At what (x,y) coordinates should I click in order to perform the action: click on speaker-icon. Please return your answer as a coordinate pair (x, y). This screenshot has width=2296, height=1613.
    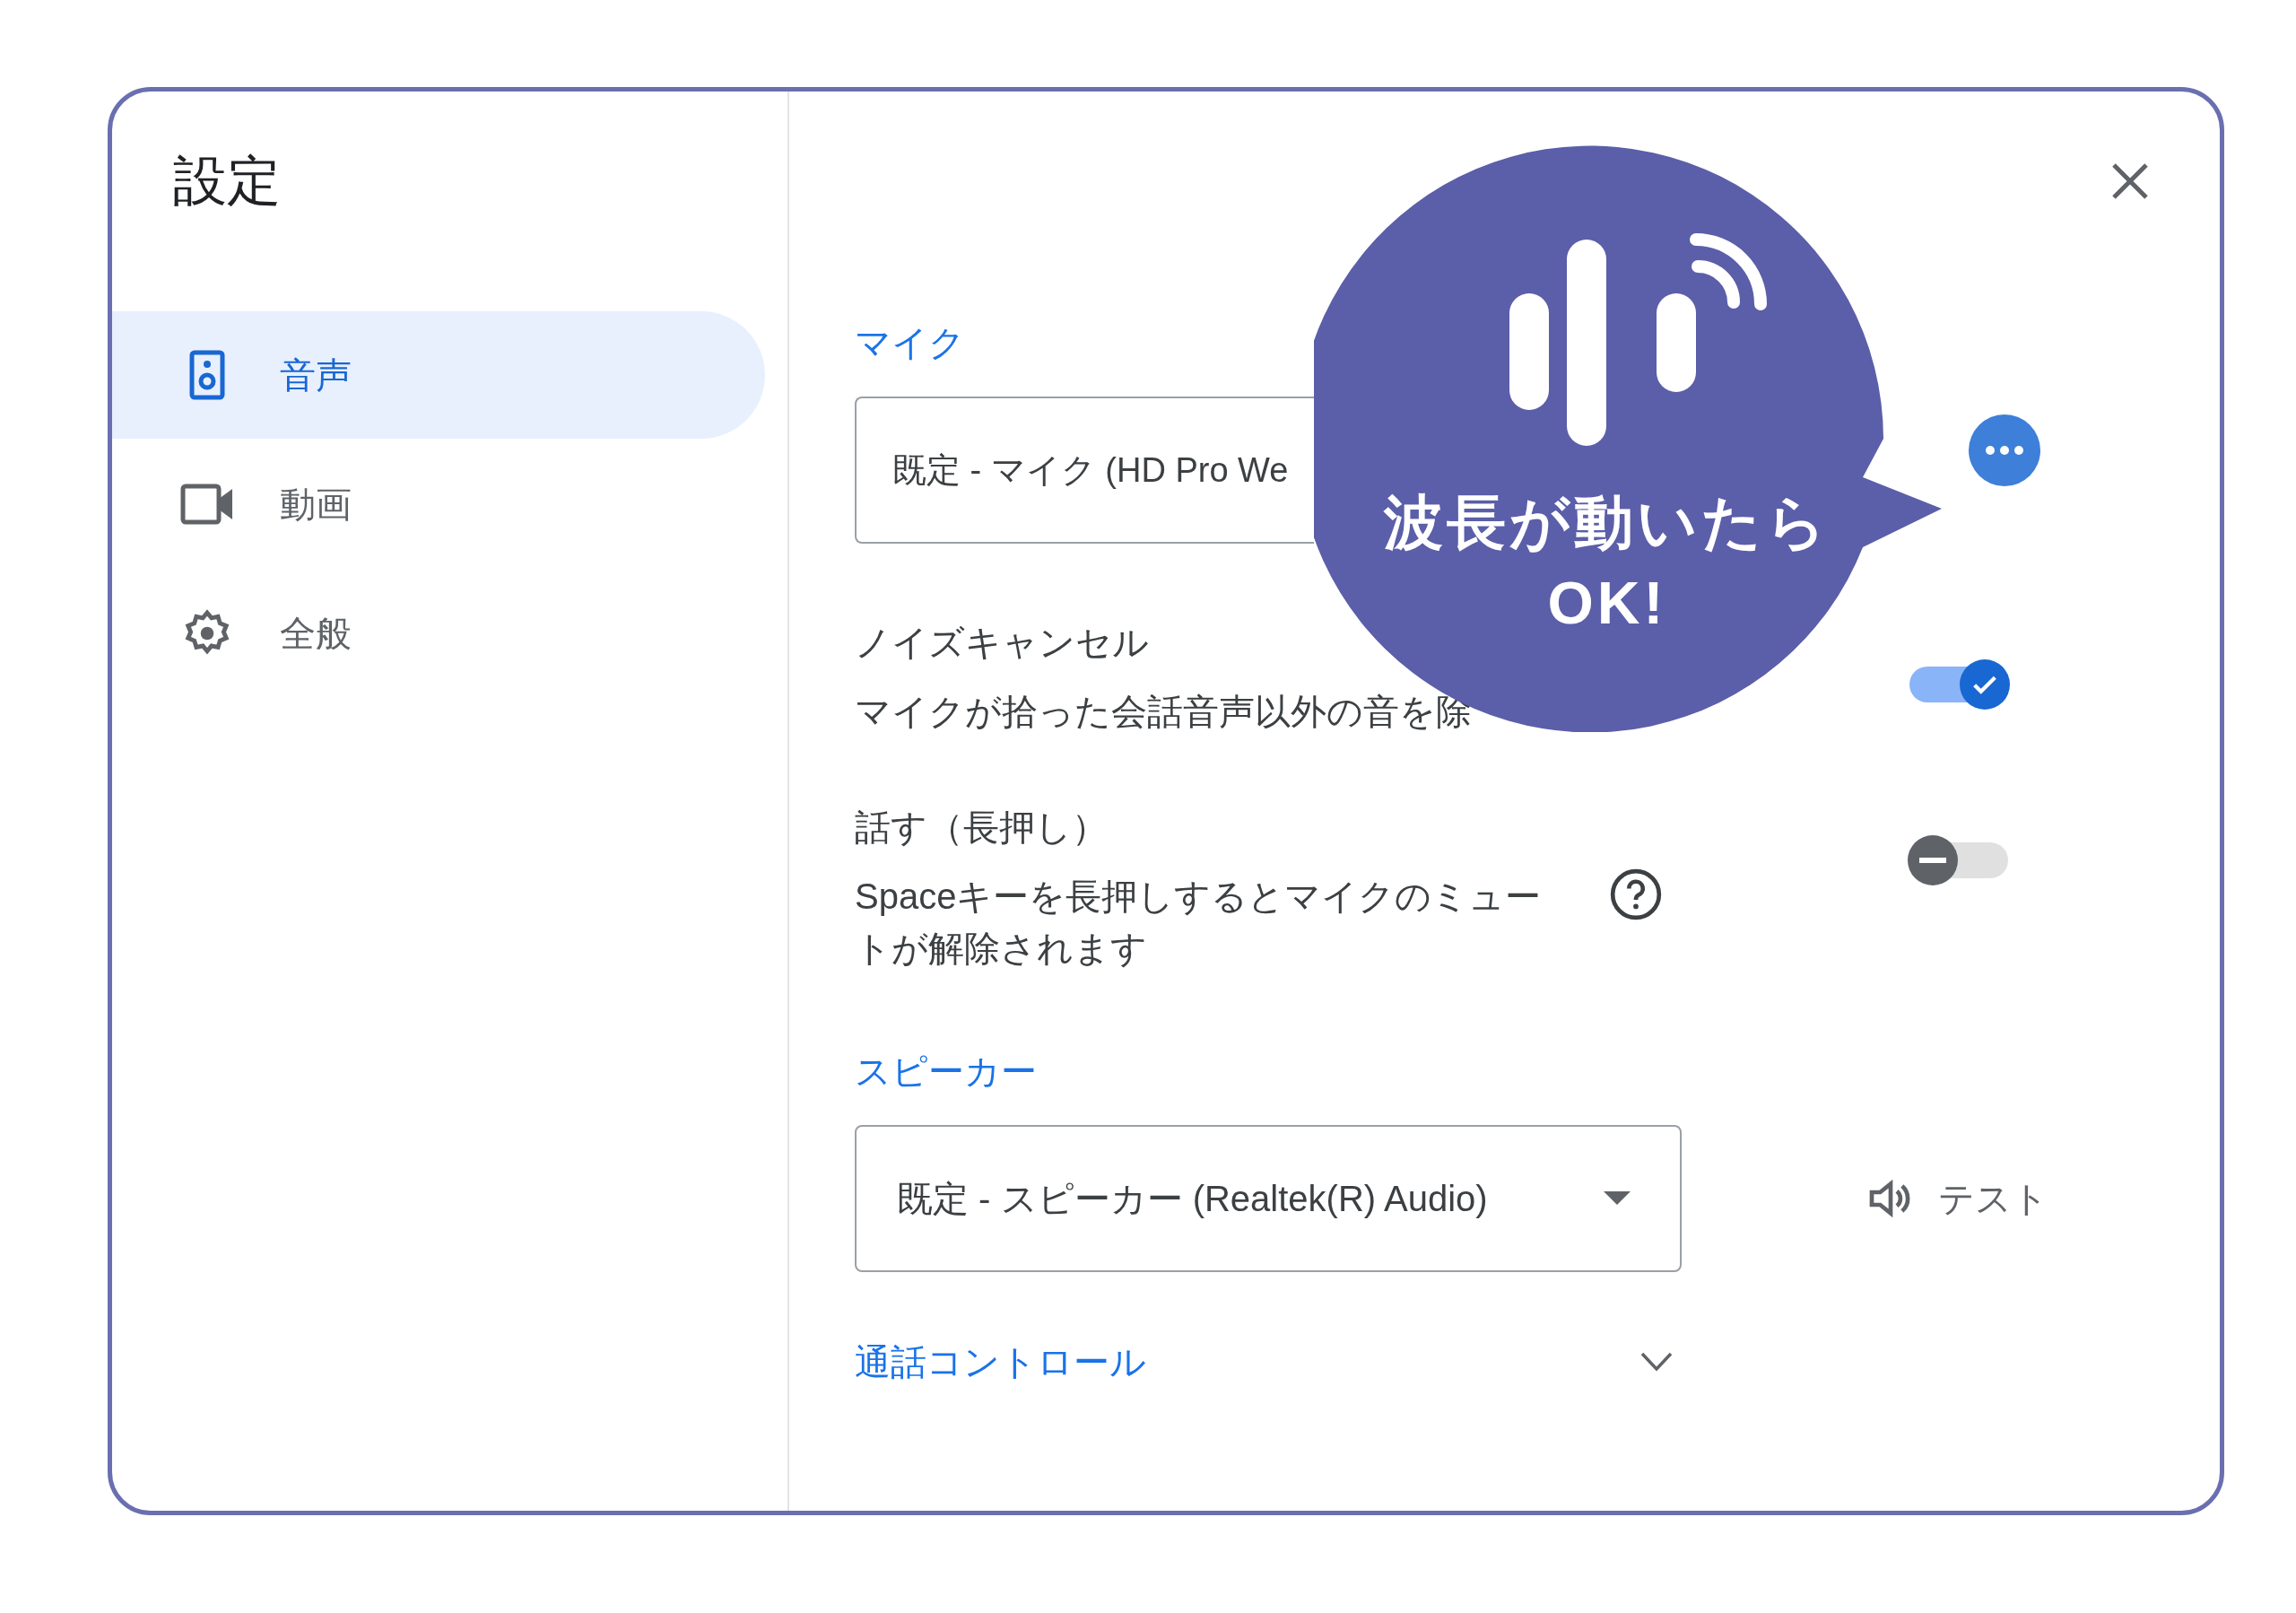
    Looking at the image, I should click on (207, 375).